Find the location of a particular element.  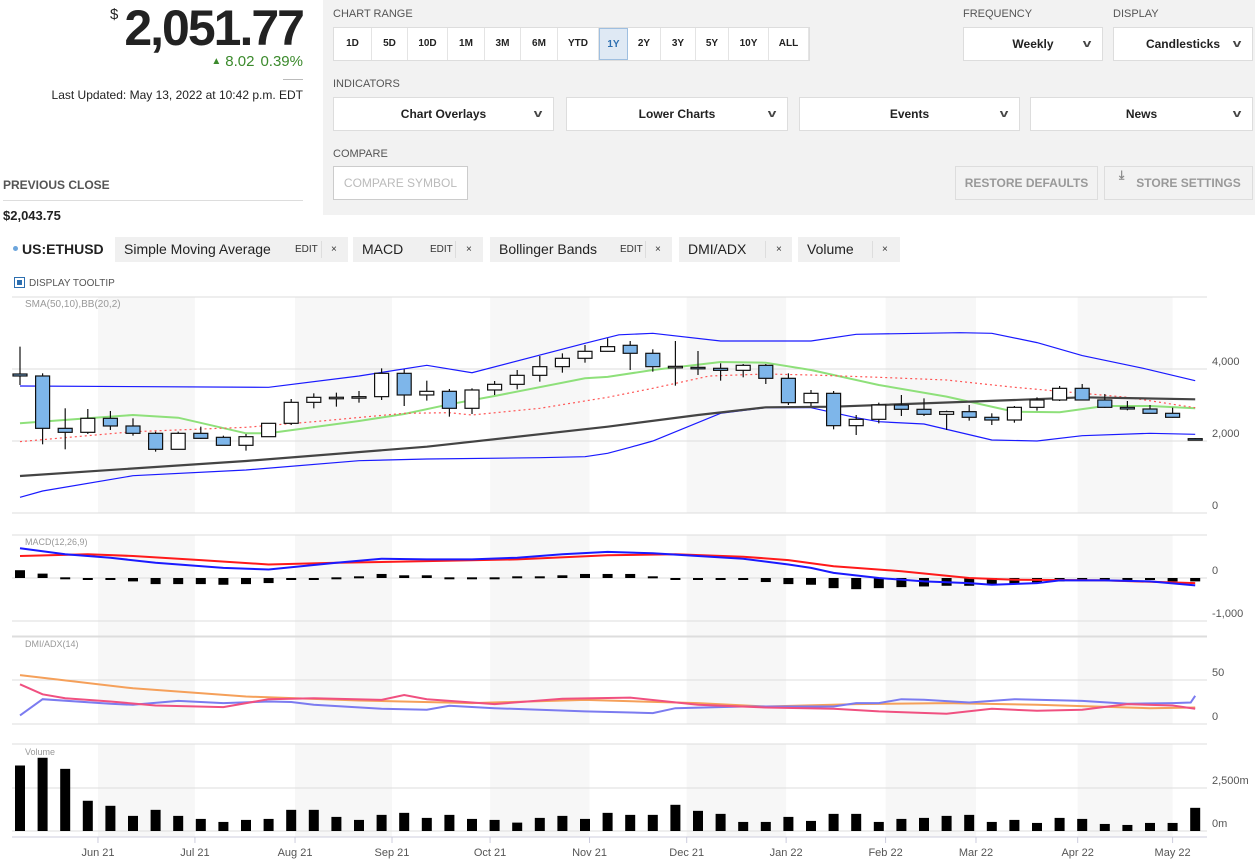

macd-panel-label: MACD(12,26,9) is located at coordinates (56, 542).